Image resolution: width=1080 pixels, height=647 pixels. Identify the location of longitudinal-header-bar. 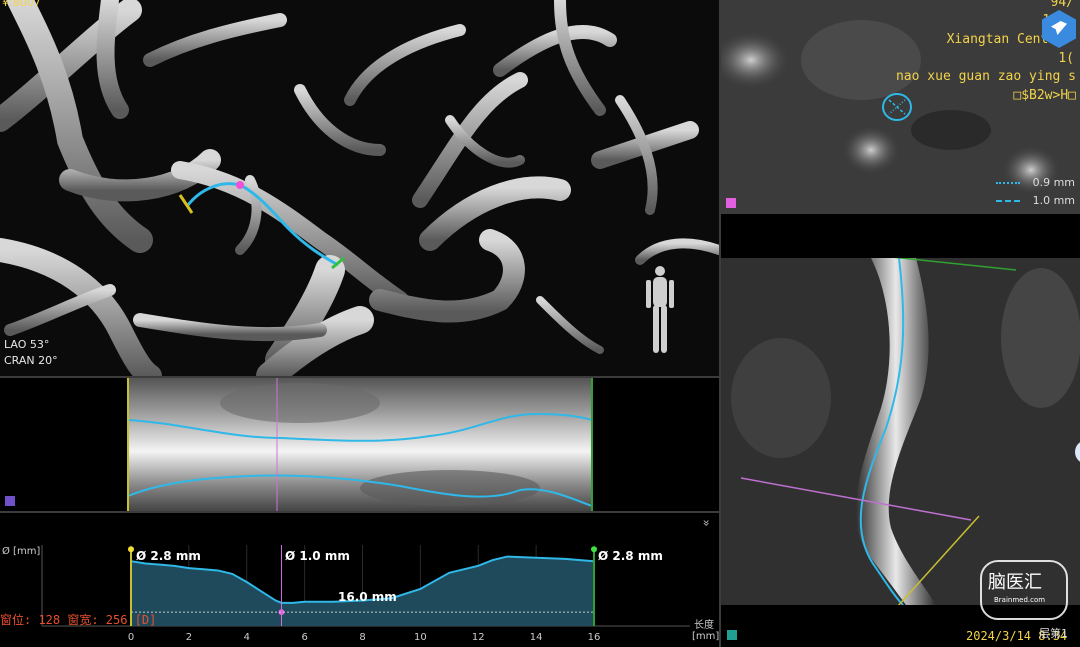
(900, 236).